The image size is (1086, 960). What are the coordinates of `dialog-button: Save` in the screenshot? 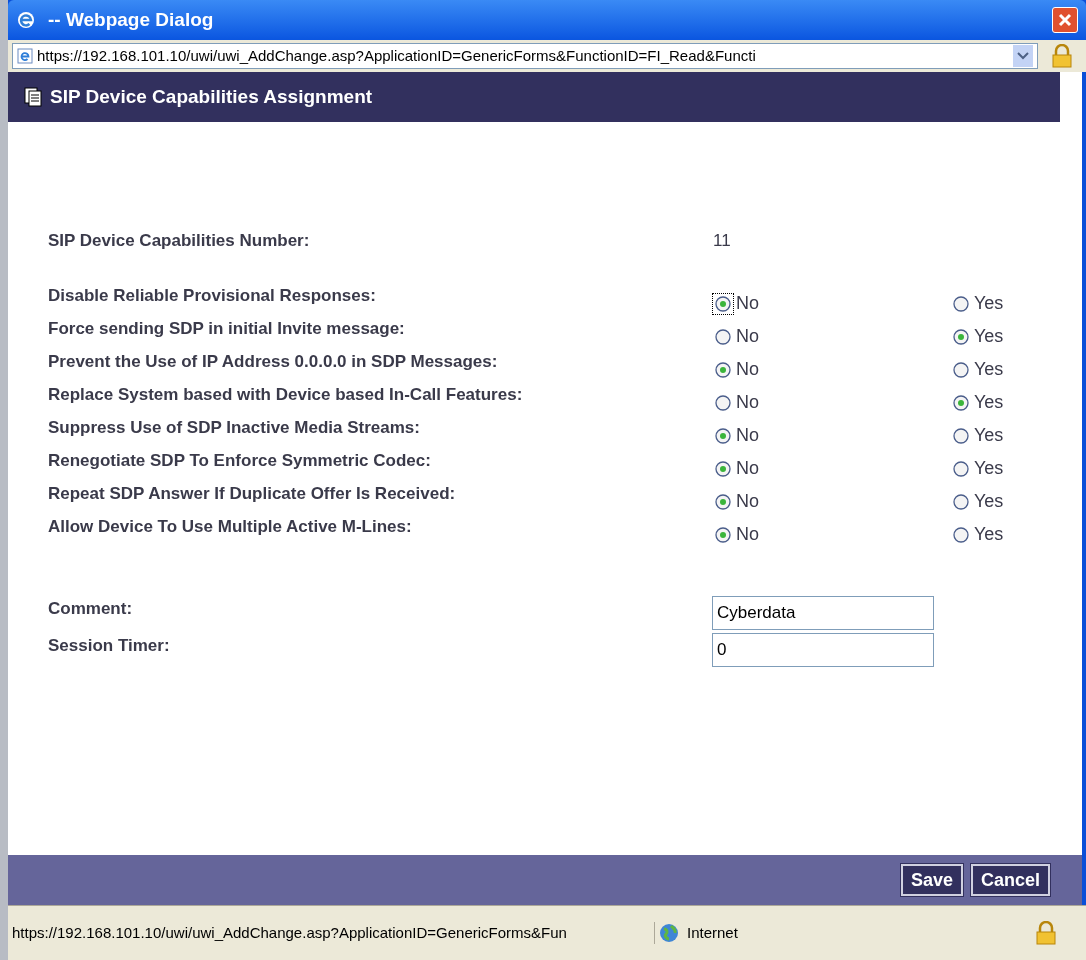 It's located at (931, 880).